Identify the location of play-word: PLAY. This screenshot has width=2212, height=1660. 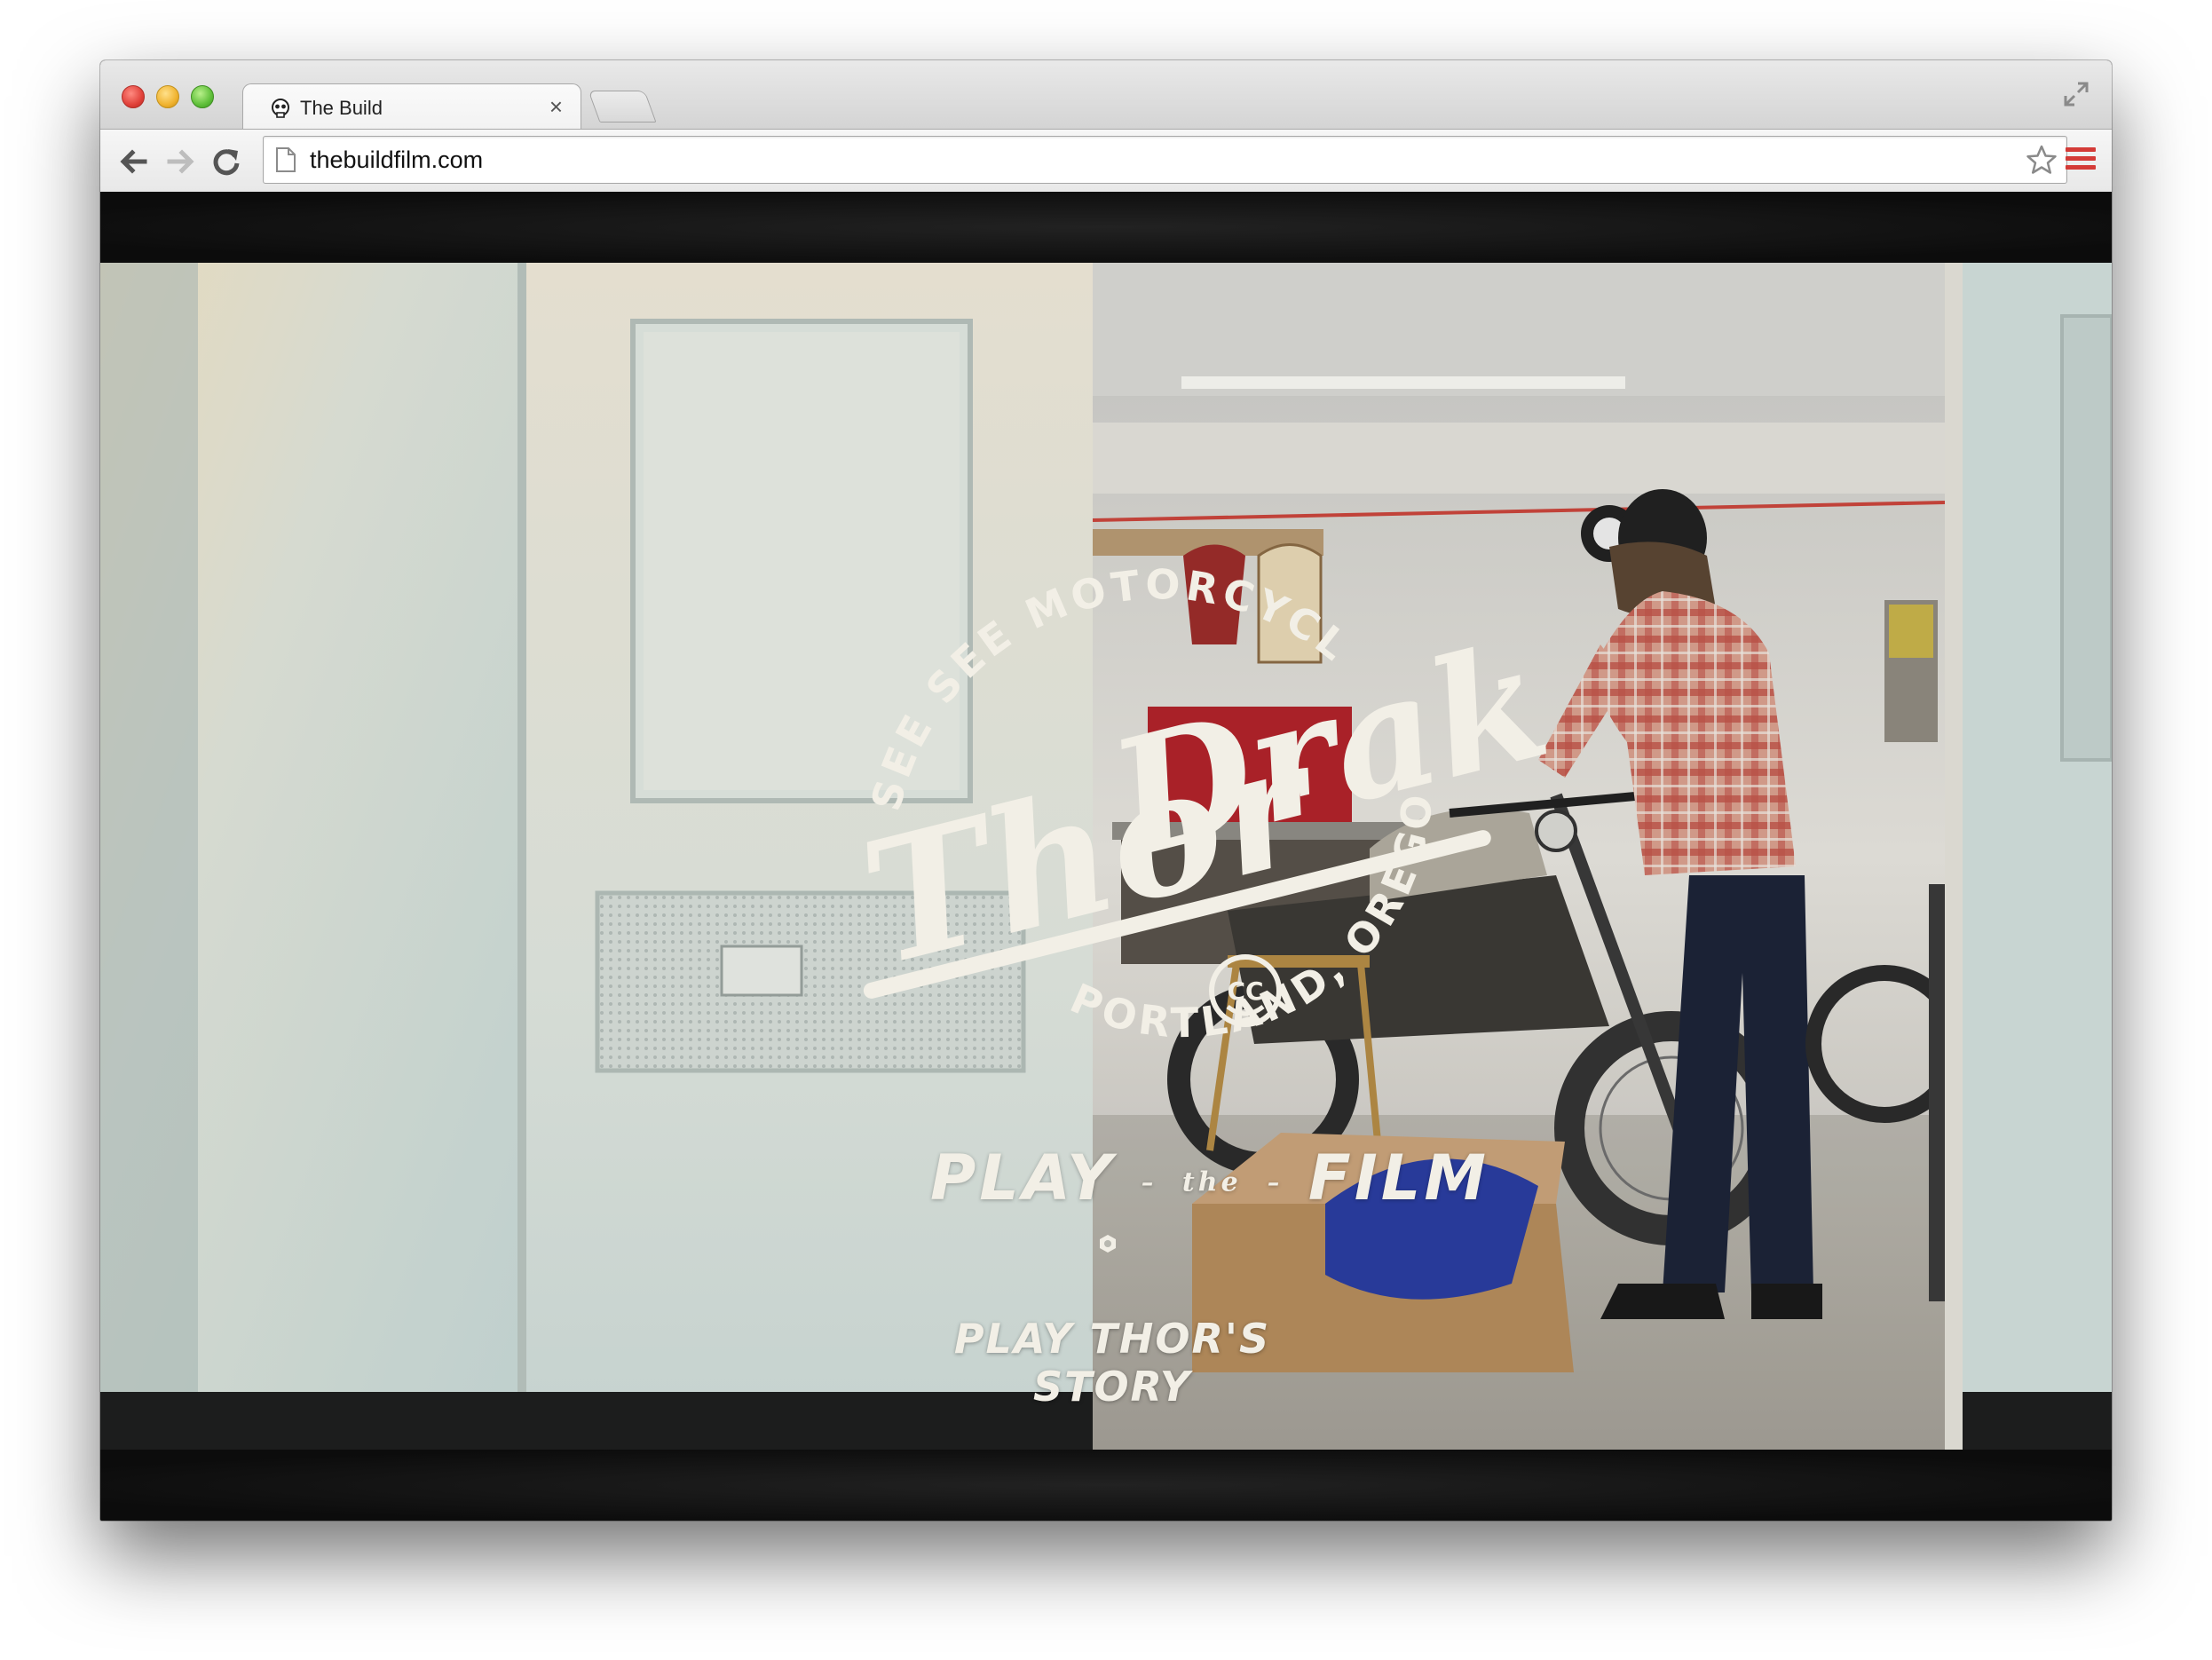
(1022, 1178).